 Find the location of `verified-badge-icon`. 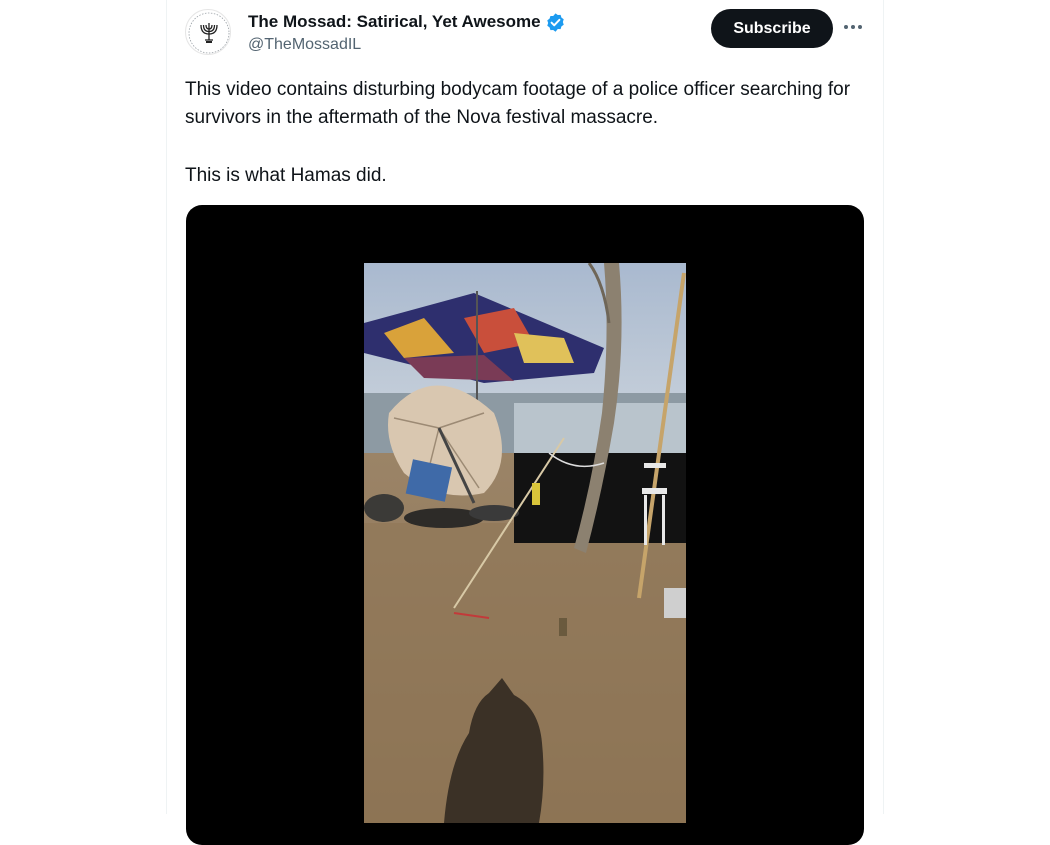

verified-badge-icon is located at coordinates (555, 22).